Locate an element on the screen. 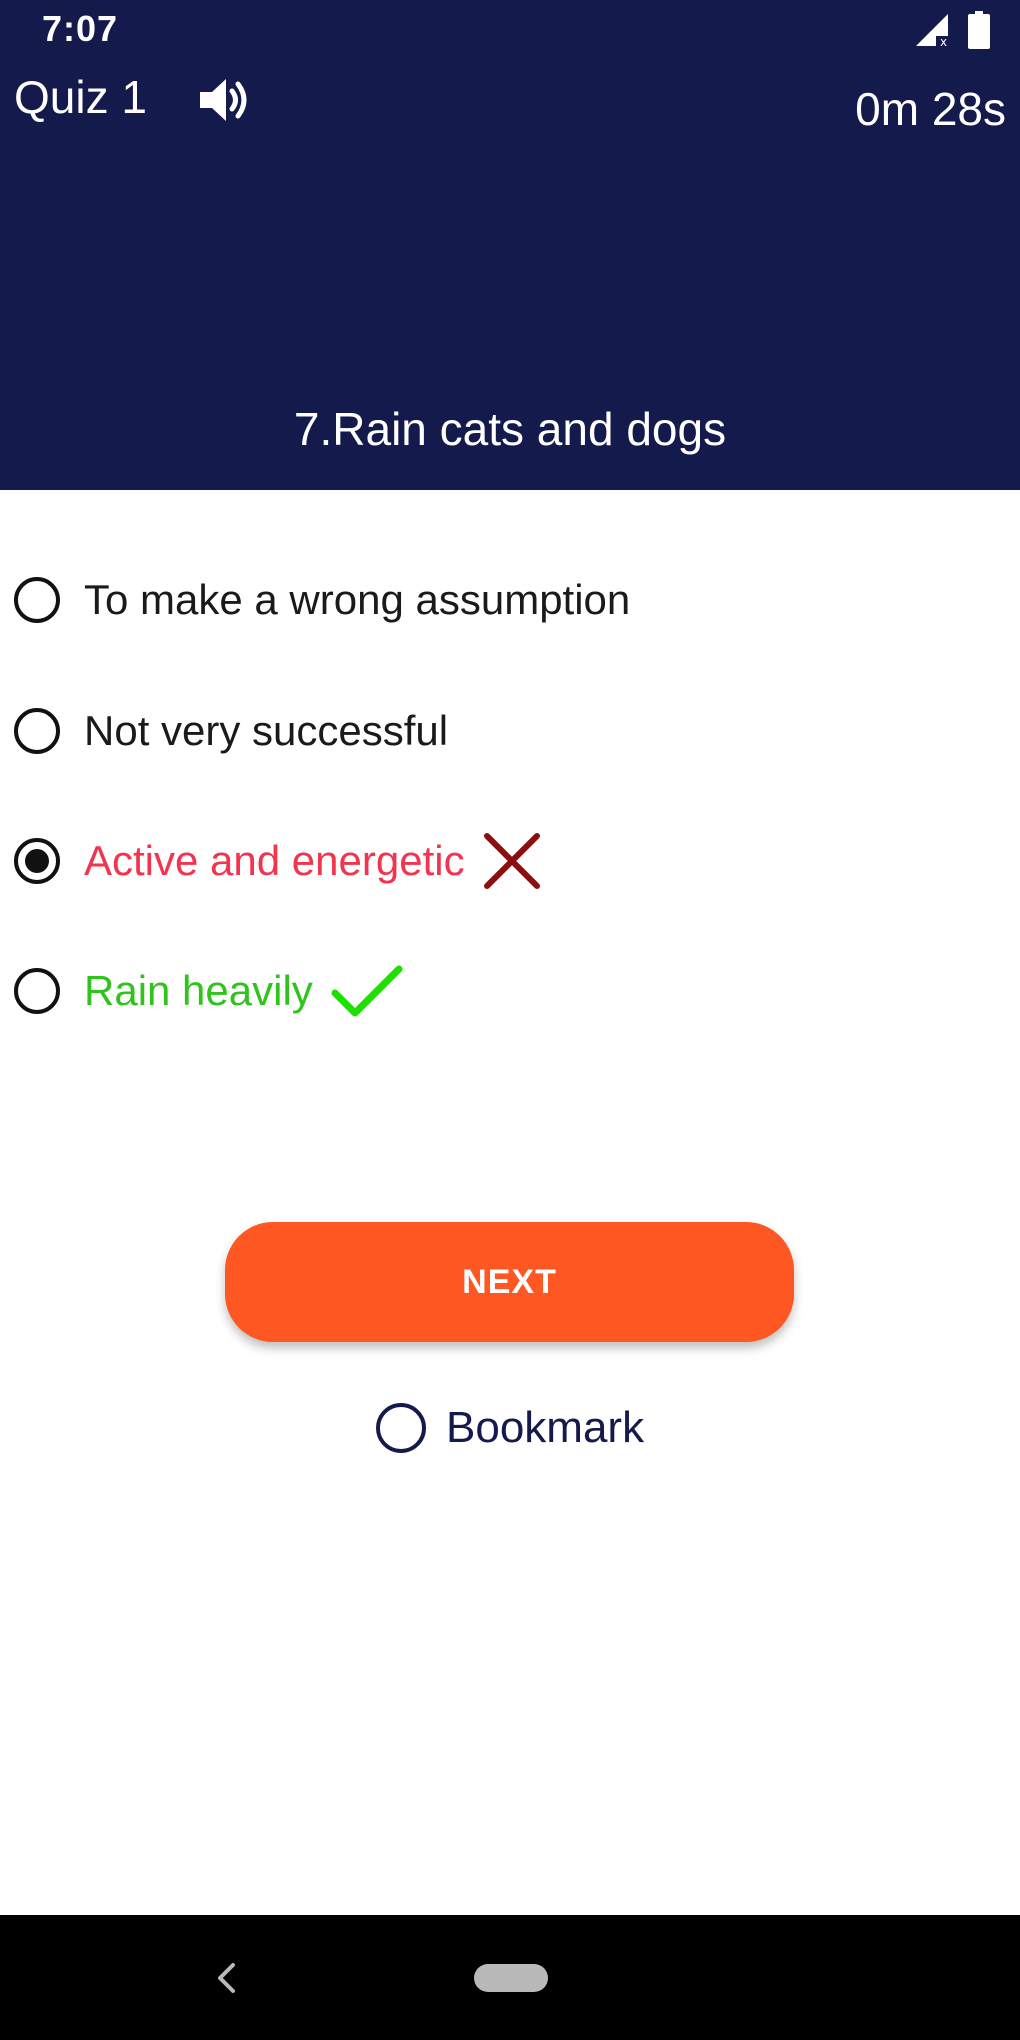 This screenshot has height=2040, width=1020. status-time: 7:07 is located at coordinates (80, 28).